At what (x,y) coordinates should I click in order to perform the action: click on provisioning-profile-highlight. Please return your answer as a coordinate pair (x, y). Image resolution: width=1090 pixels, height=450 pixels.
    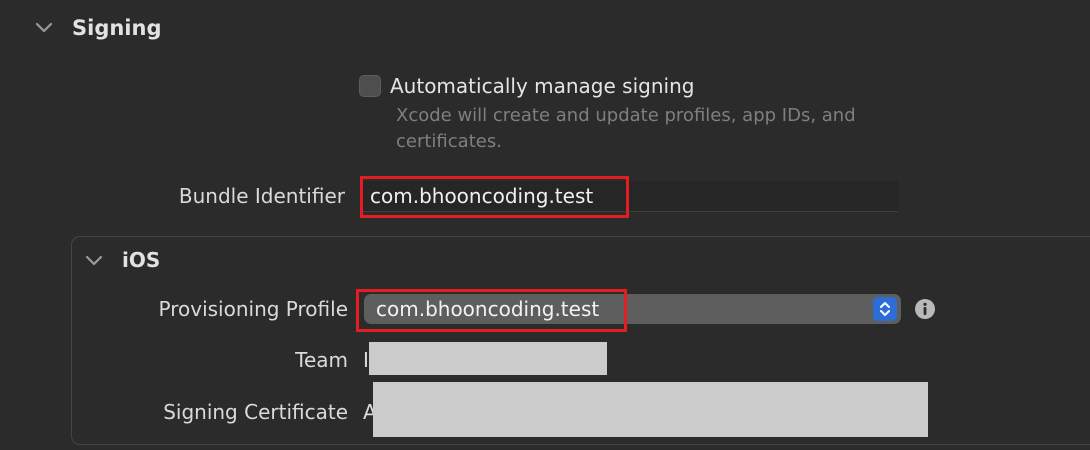
    Looking at the image, I should click on (491, 310).